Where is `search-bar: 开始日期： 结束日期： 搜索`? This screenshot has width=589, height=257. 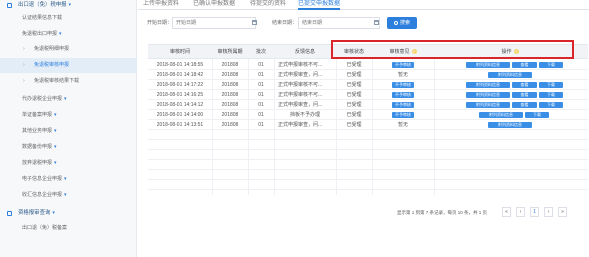 search-bar: 开始日期： 结束日期： 搜索 is located at coordinates (363, 23).